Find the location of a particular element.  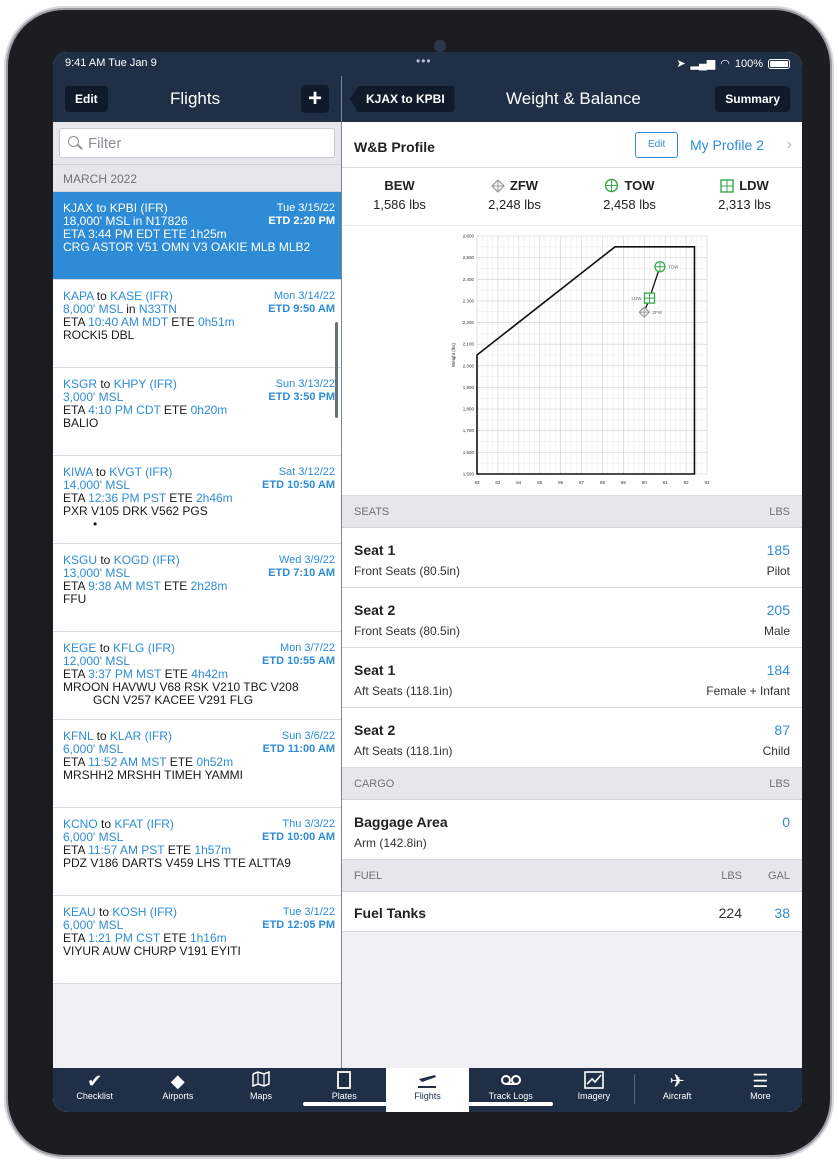

eta-label: ETA is located at coordinates (76, 762).